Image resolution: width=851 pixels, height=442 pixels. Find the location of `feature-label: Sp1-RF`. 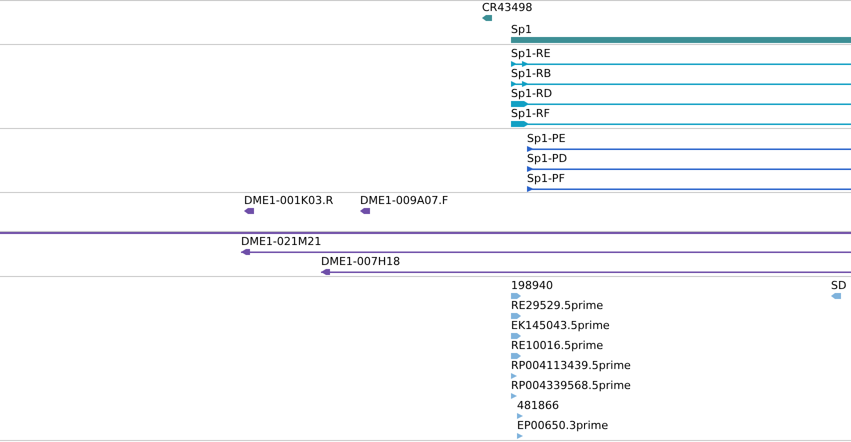

feature-label: Sp1-RF is located at coordinates (530, 114).